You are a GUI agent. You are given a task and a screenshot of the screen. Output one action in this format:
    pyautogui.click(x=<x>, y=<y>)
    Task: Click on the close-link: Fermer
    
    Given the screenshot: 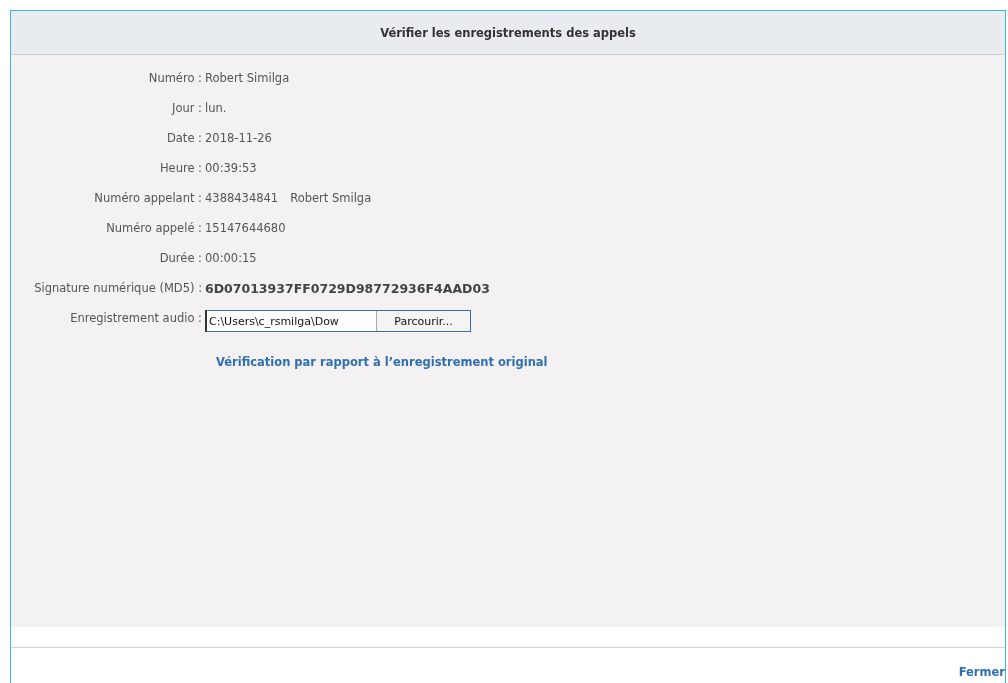 What is the action you would take?
    pyautogui.click(x=981, y=672)
    